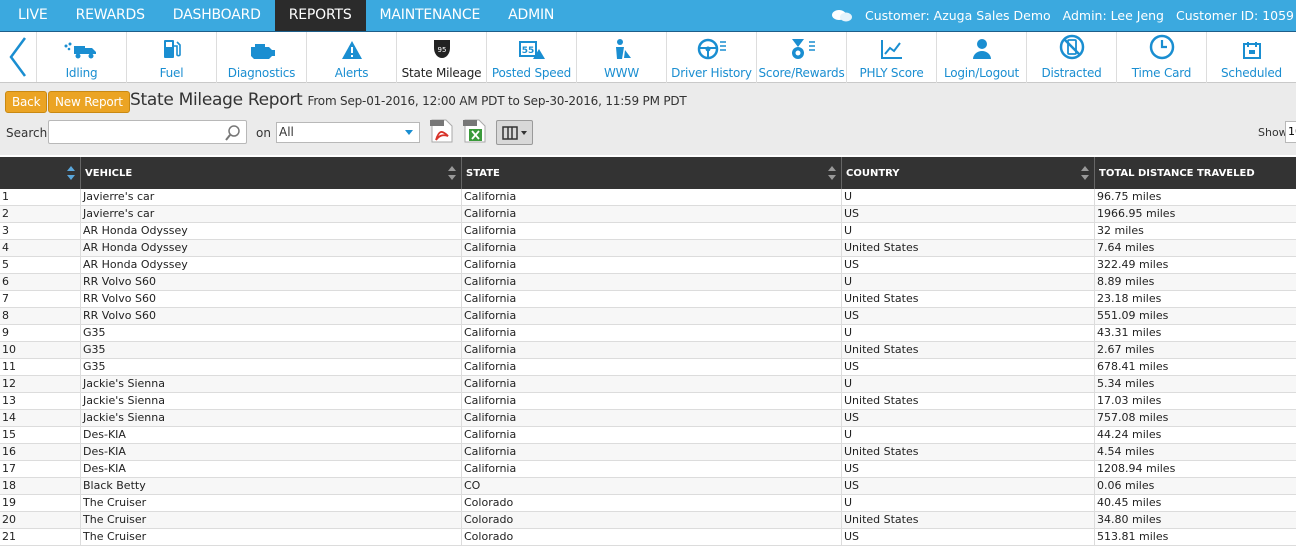 This screenshot has height=546, width=1296. Describe the element at coordinates (409, 132) in the screenshot. I see `chevron-down-icon` at that location.